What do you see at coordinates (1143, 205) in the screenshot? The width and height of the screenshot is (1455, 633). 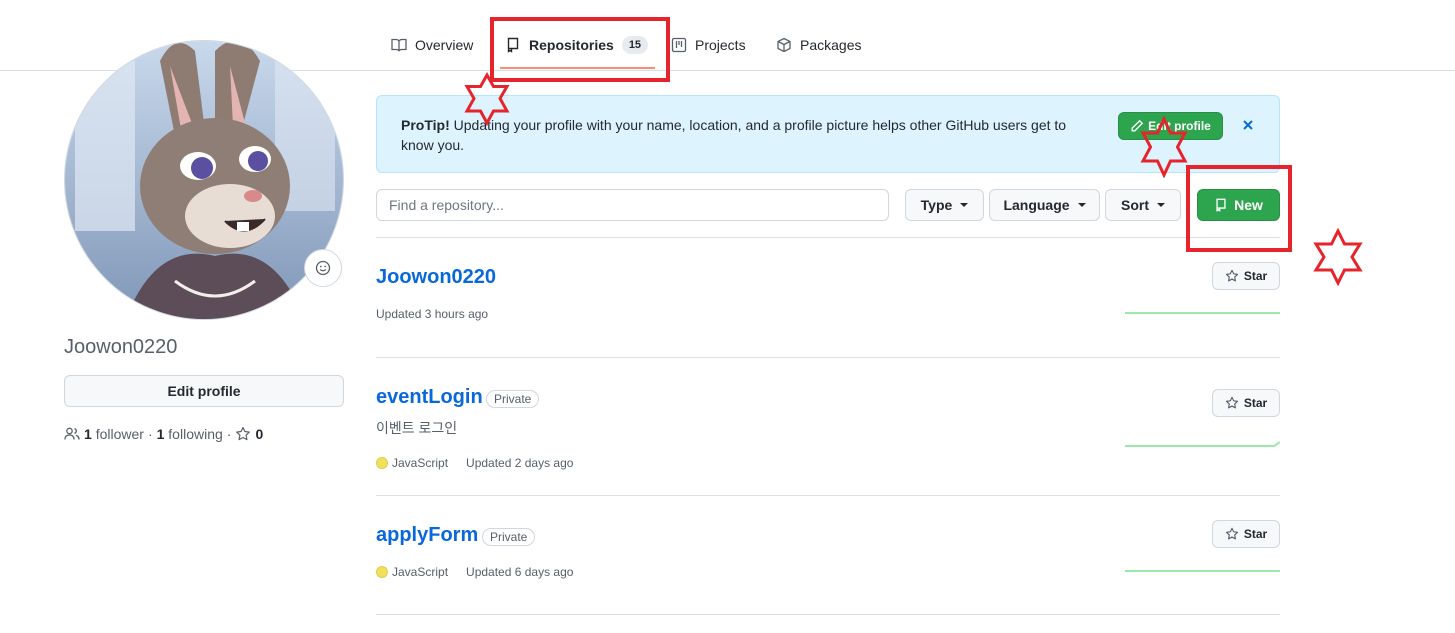 I see `sort-filter-button: Sort` at bounding box center [1143, 205].